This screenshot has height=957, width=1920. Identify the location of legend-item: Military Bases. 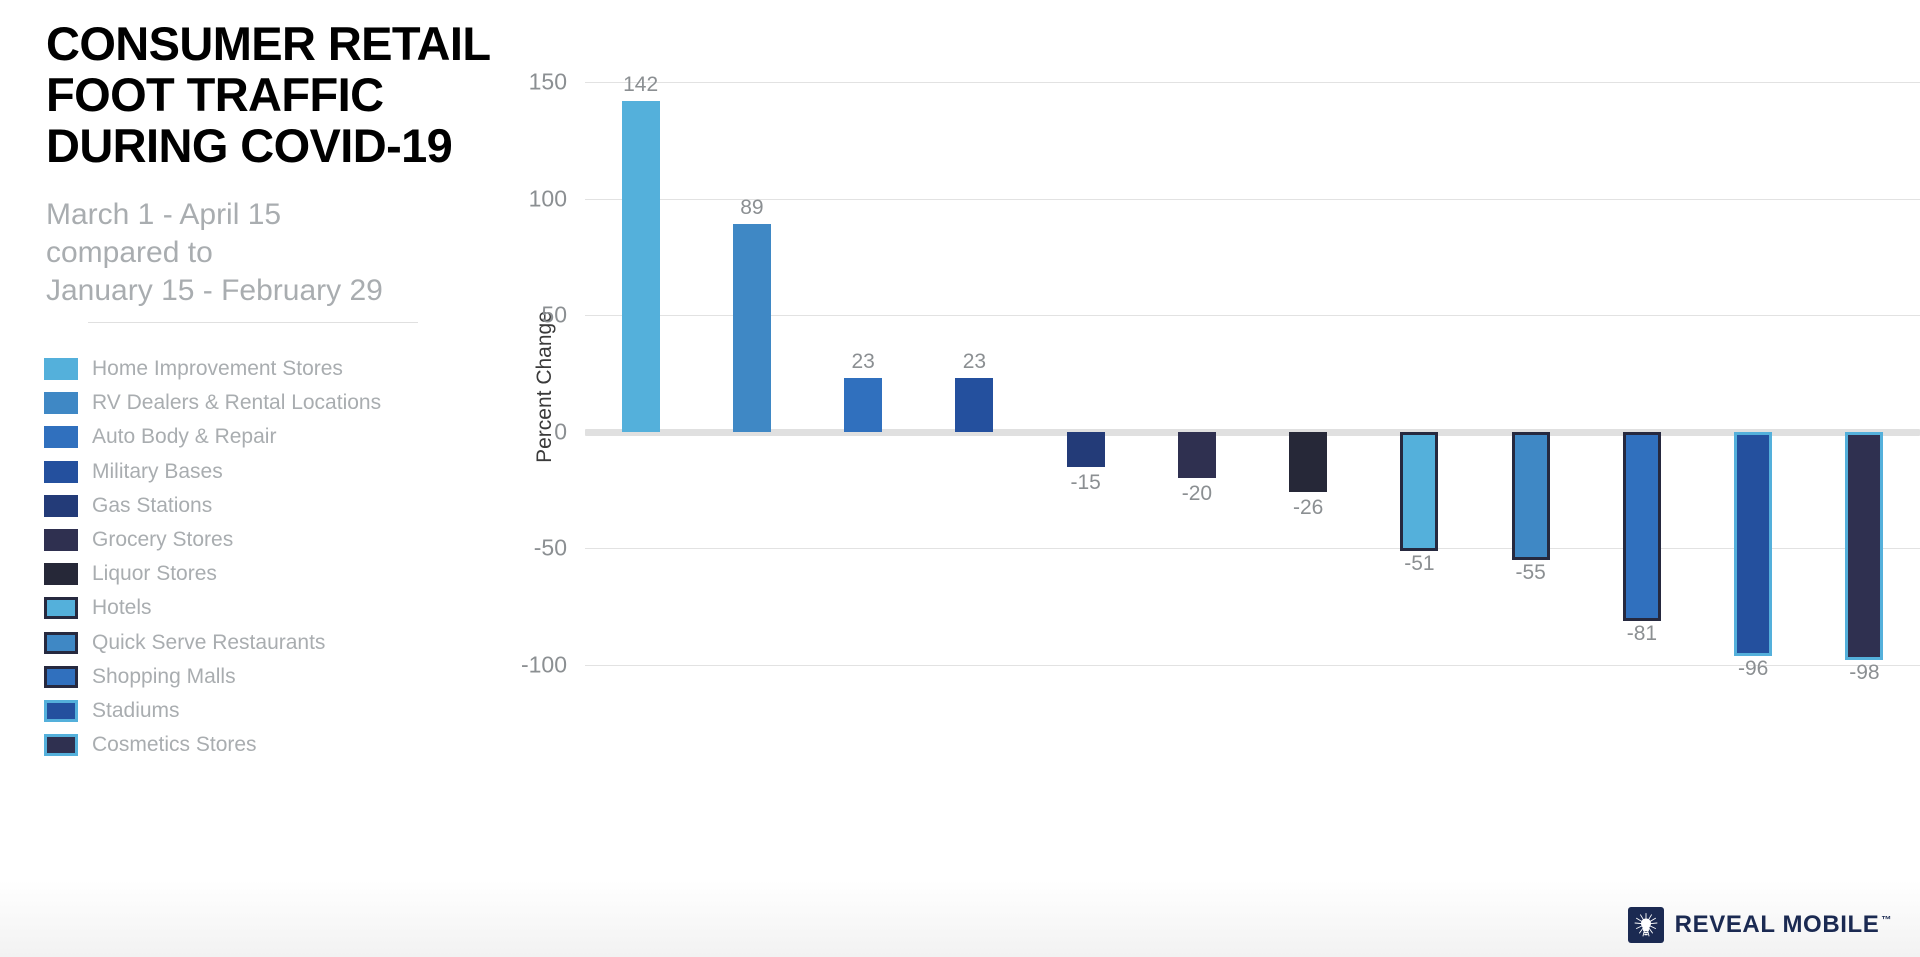
(294, 472).